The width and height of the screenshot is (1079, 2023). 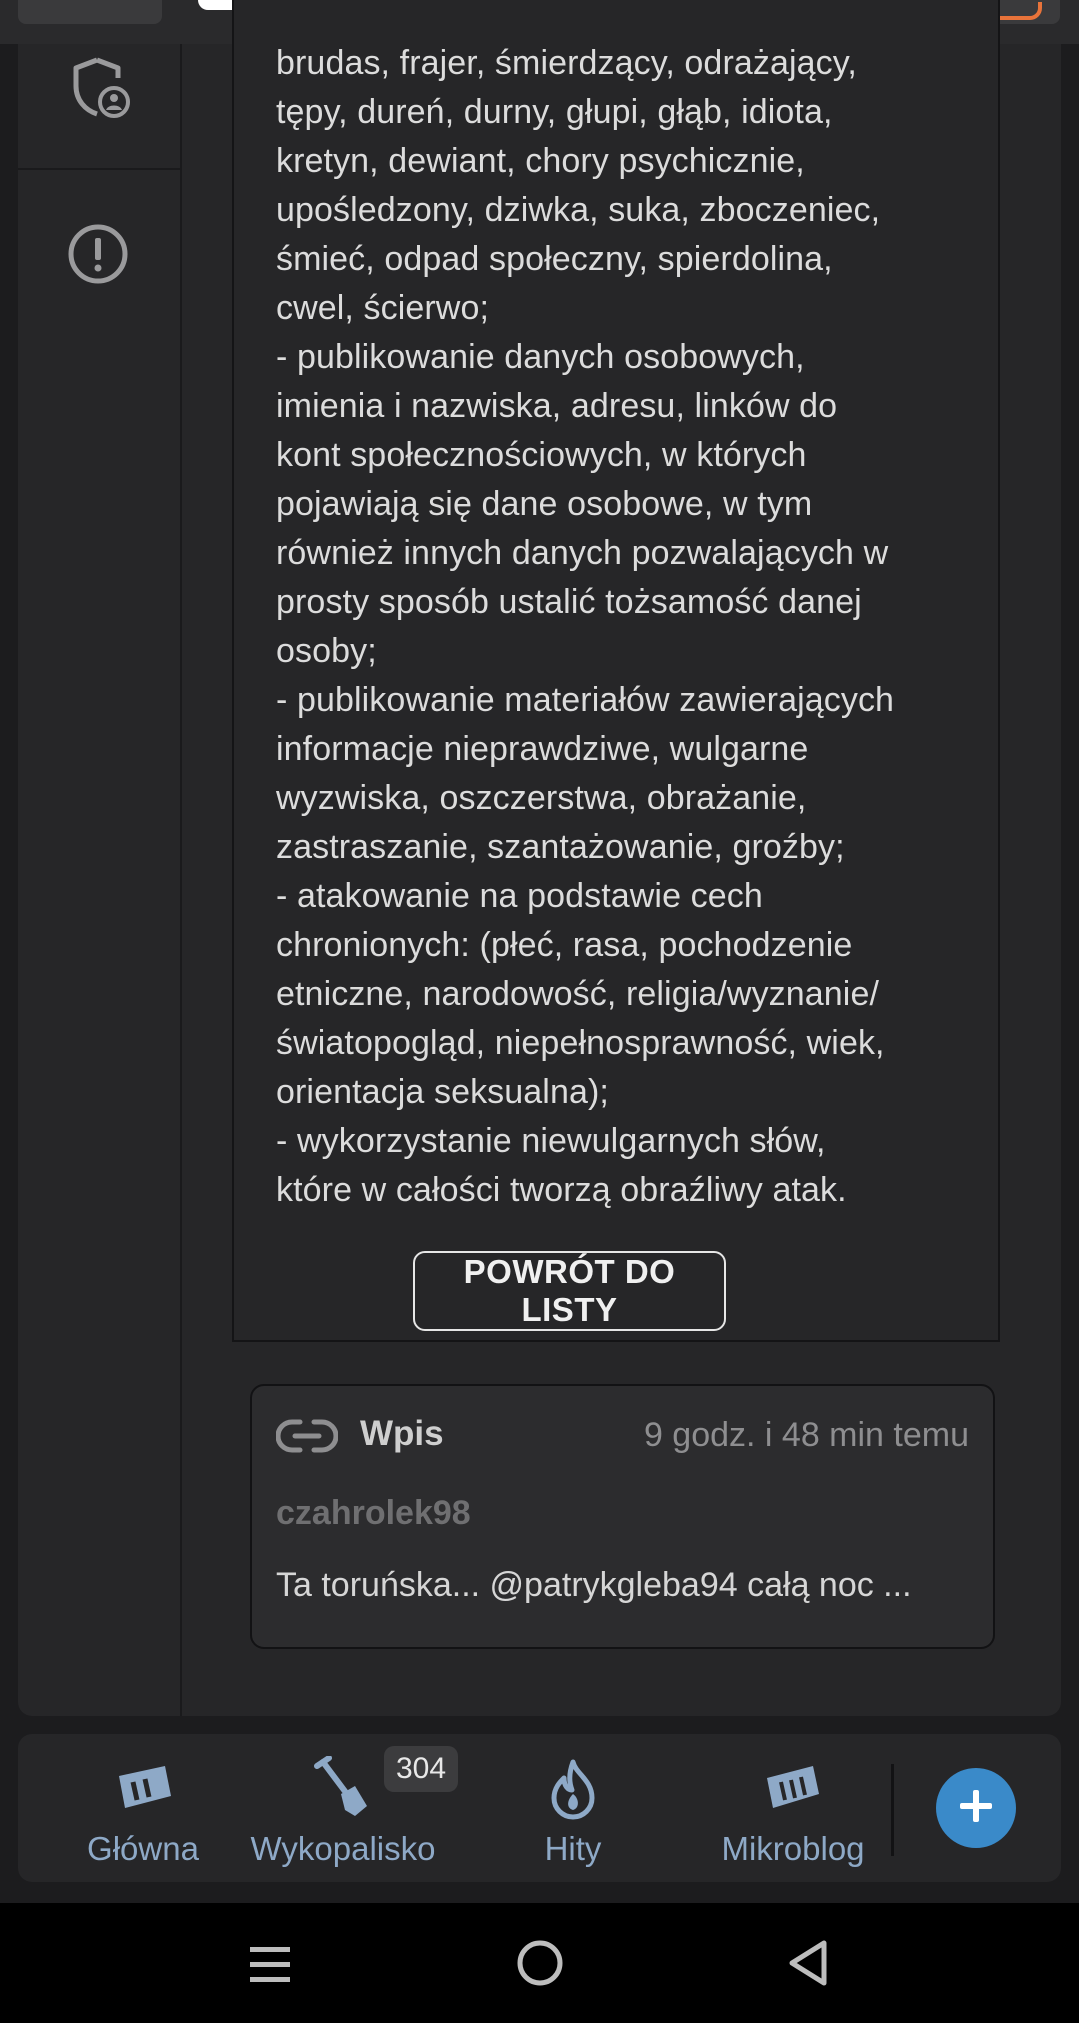 I want to click on nav-item-glowna: Główna, so click(x=143, y=1808).